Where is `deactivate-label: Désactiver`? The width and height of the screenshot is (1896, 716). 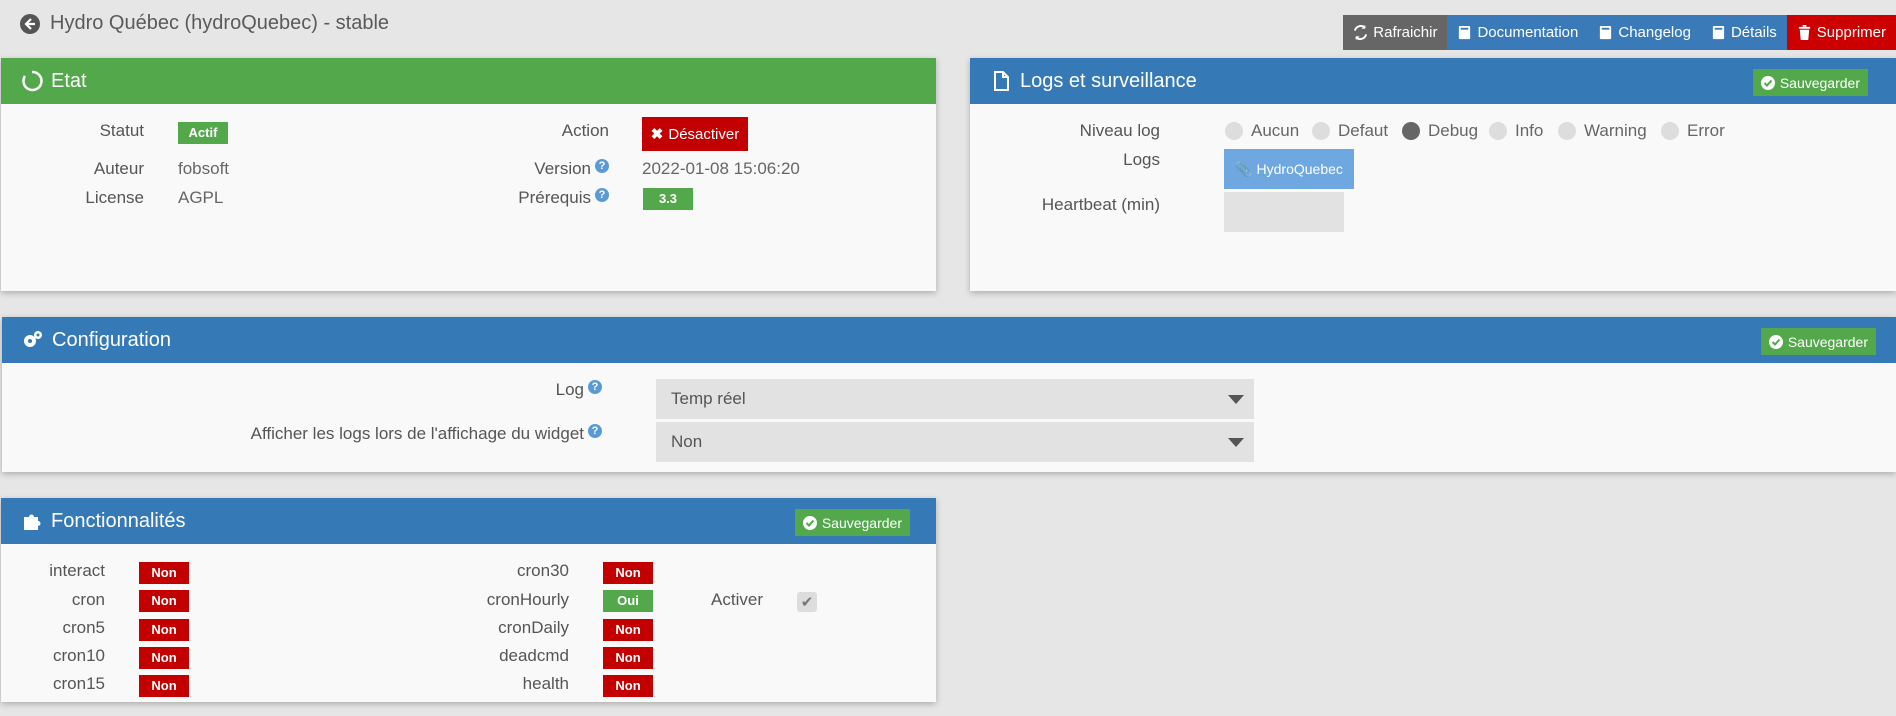
deactivate-label: Désactiver is located at coordinates (704, 134).